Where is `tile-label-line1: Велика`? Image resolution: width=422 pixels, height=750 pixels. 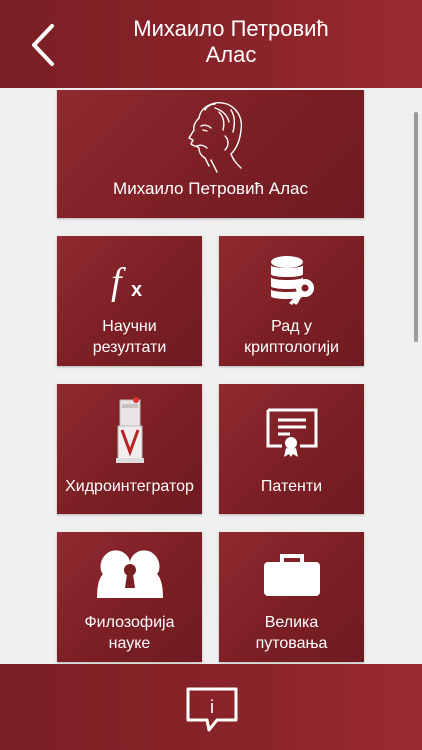
tile-label-line1: Велика is located at coordinates (291, 622).